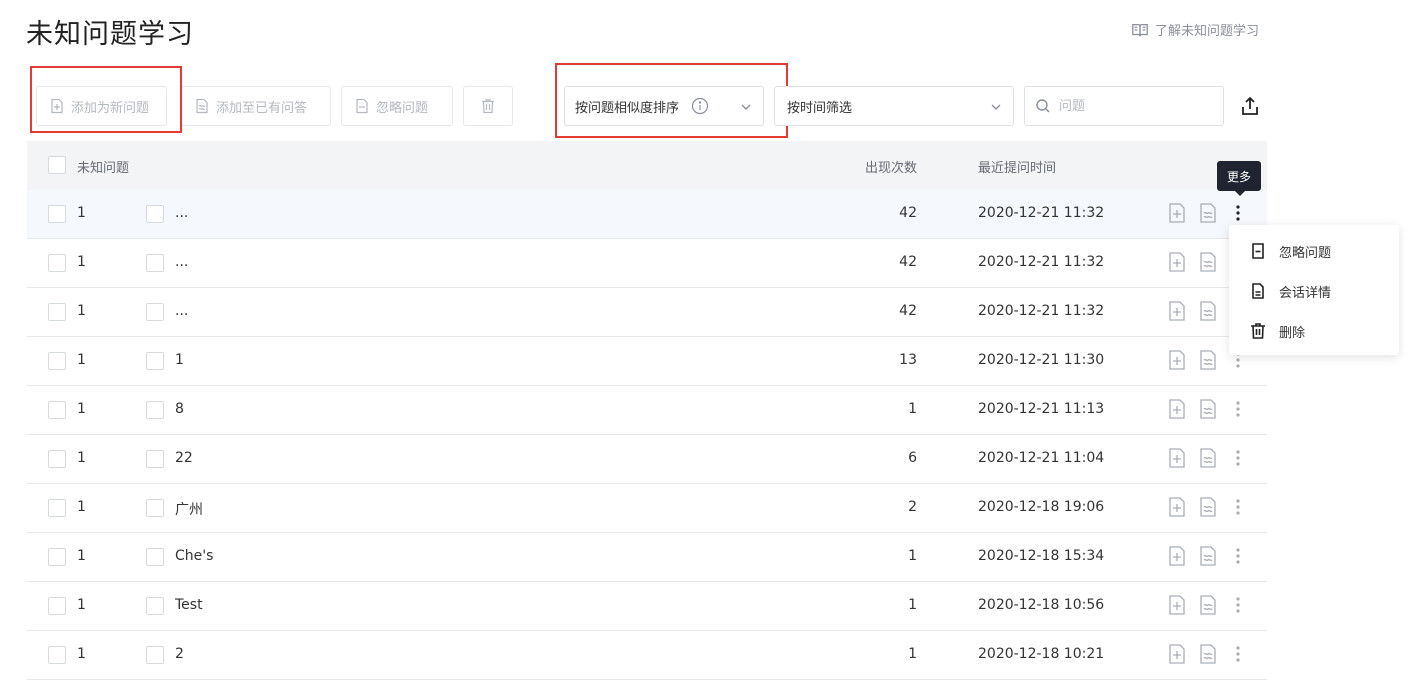 The height and width of the screenshot is (696, 1409). What do you see at coordinates (1314, 331) in the screenshot?
I see `menu-item-delete: 删除` at bounding box center [1314, 331].